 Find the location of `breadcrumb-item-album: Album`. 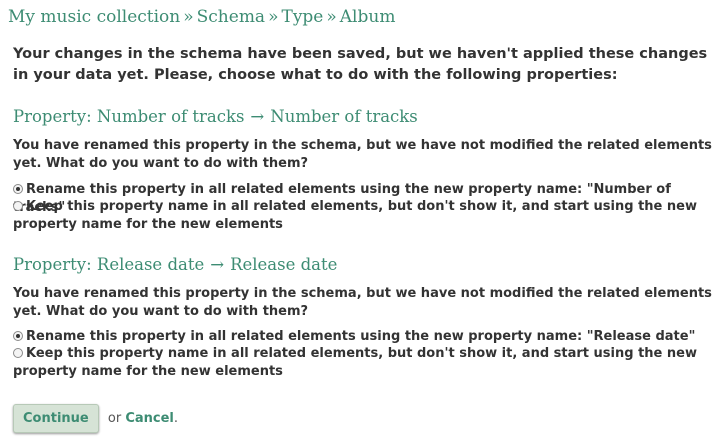

breadcrumb-item-album: Album is located at coordinates (368, 17).